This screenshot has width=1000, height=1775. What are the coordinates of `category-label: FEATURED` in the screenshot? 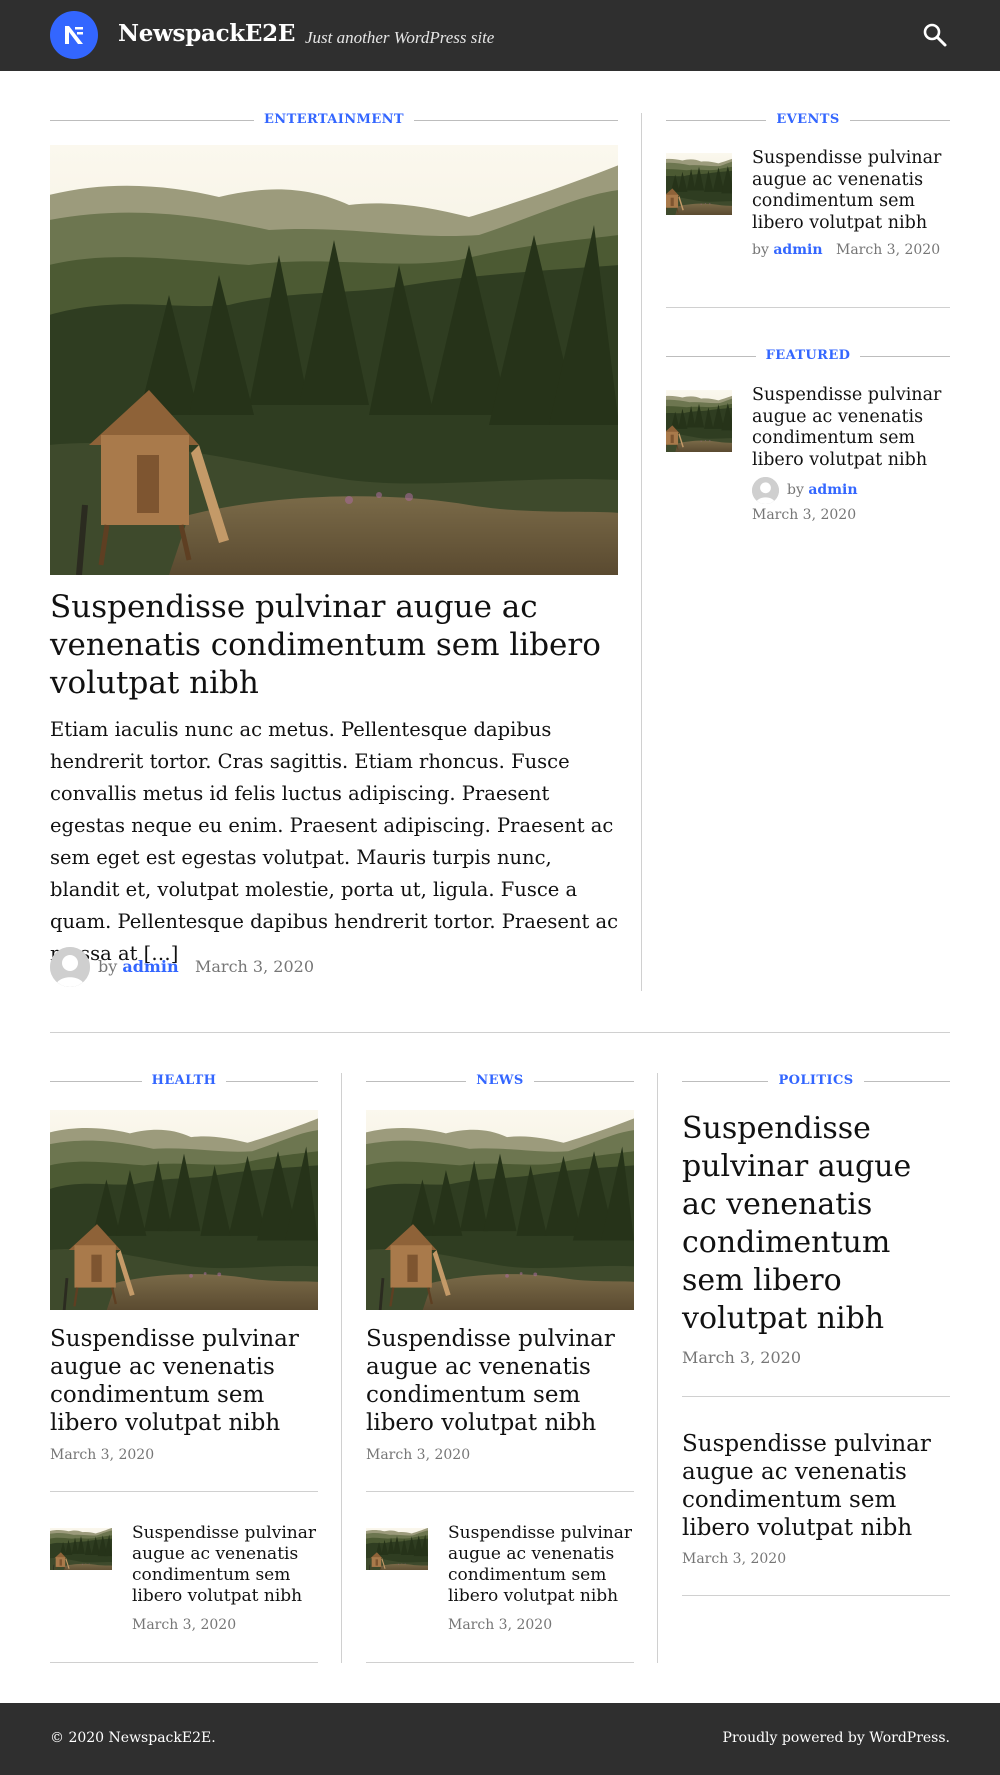 It's located at (808, 356).